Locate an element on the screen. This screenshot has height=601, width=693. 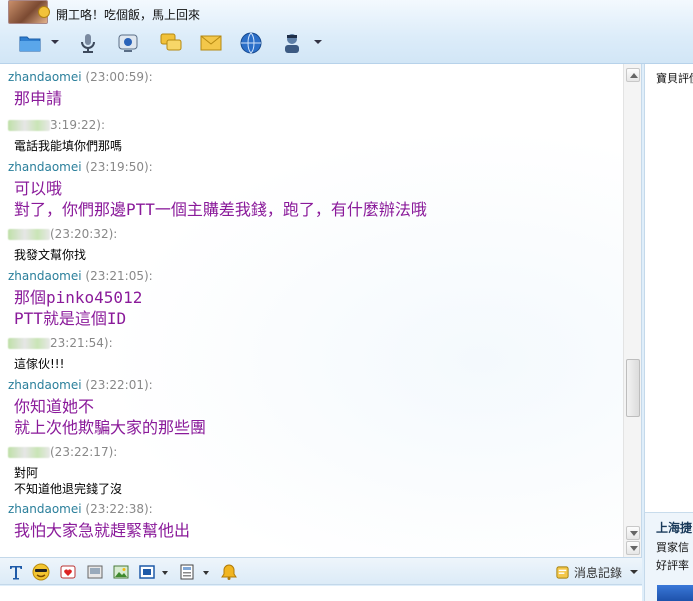
status-message: 開工咯！吃個飯，馬上回來 is located at coordinates (128, 14).